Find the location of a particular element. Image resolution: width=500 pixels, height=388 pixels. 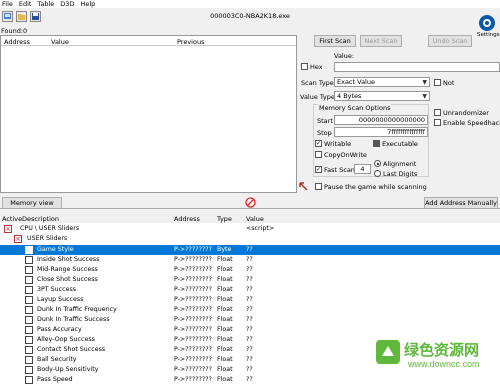

speedhack-checkbox is located at coordinates (437, 122).